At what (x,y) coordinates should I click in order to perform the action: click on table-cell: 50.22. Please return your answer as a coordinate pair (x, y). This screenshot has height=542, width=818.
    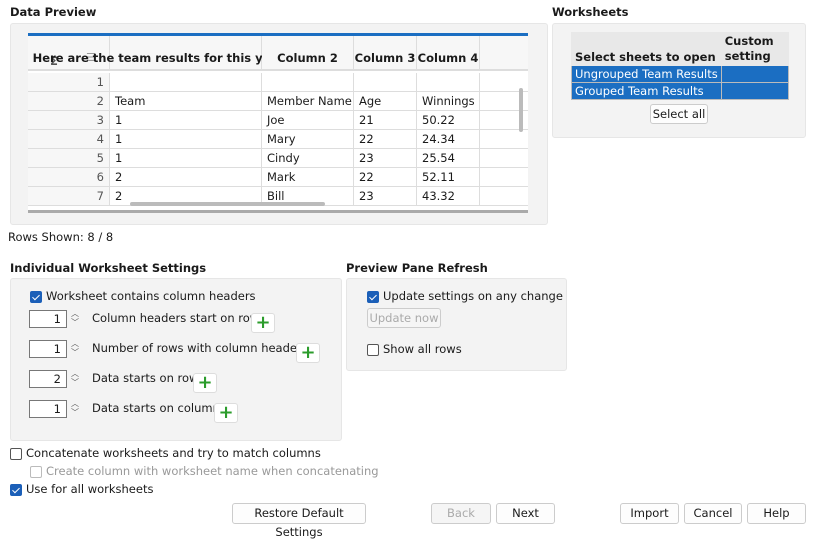
    Looking at the image, I should click on (448, 120).